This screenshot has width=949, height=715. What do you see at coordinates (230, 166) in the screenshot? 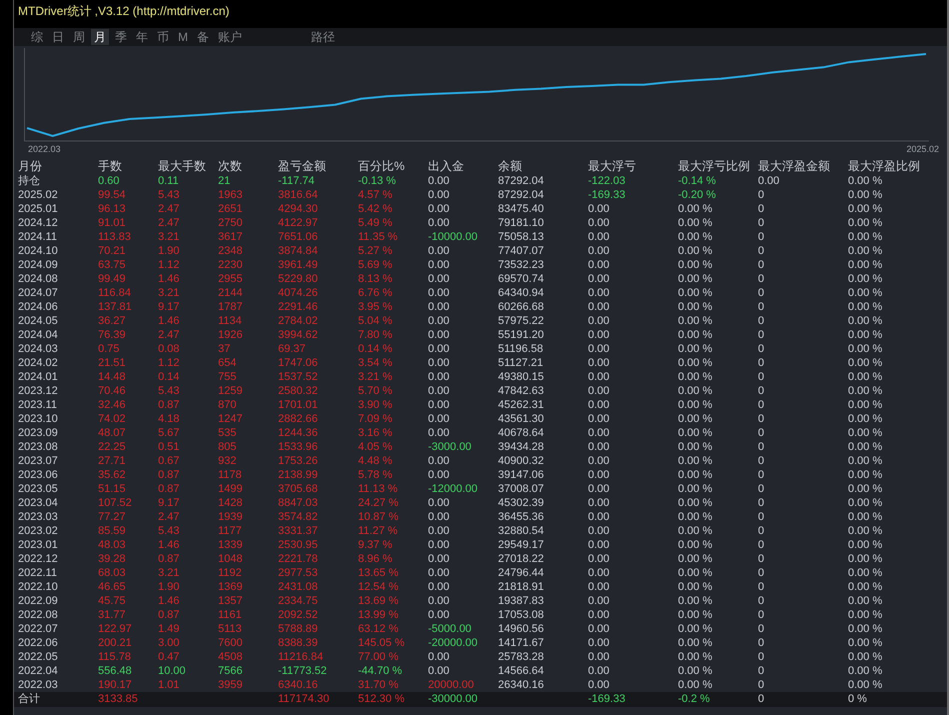
I see `column-header: 次数` at bounding box center [230, 166].